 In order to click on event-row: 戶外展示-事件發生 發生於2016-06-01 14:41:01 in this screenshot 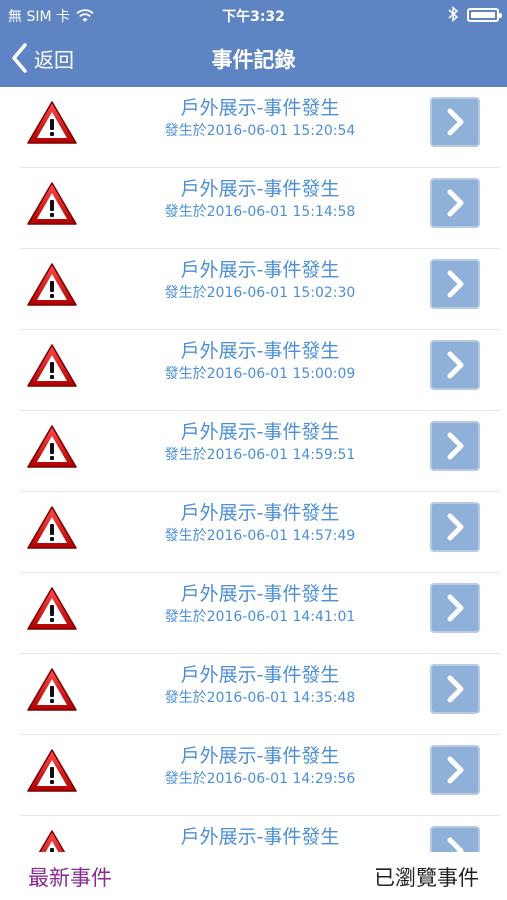, I will do `click(260, 613)`.